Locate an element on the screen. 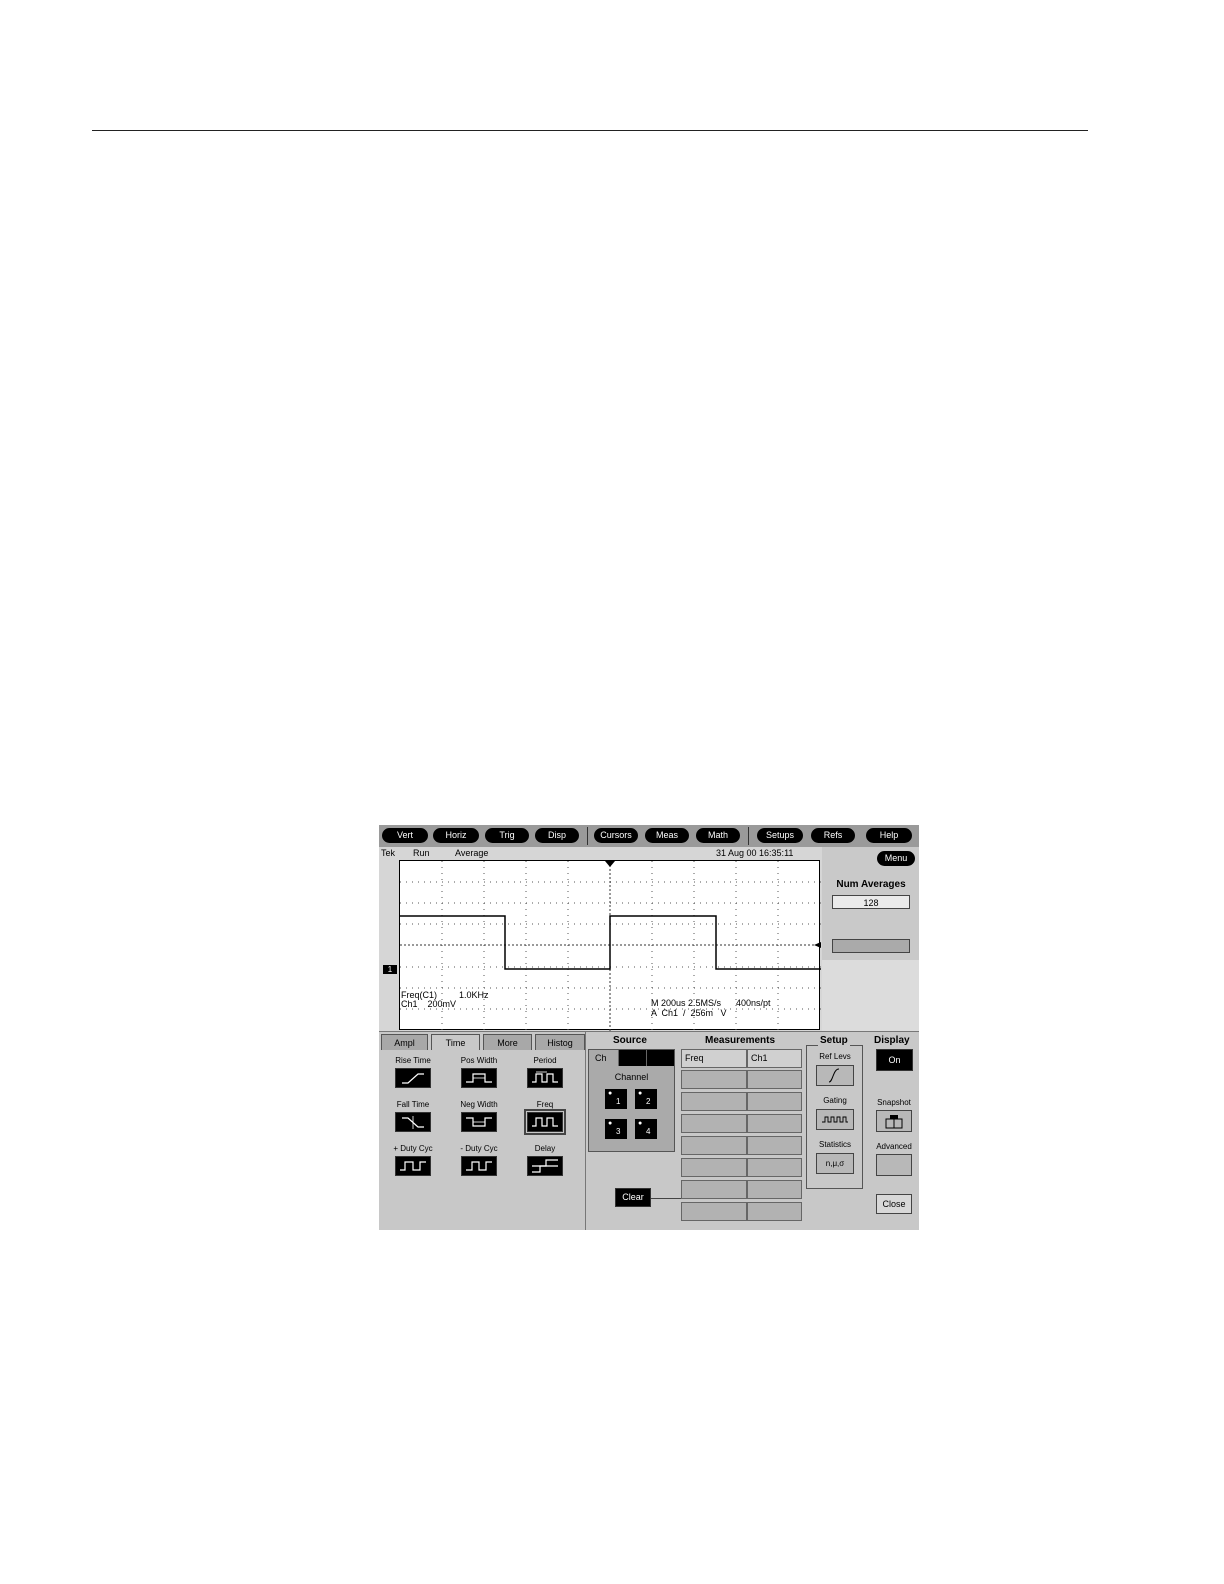 Image resolution: width=1224 pixels, height=1584 pixels. neg-width-button is located at coordinates (479, 1122).